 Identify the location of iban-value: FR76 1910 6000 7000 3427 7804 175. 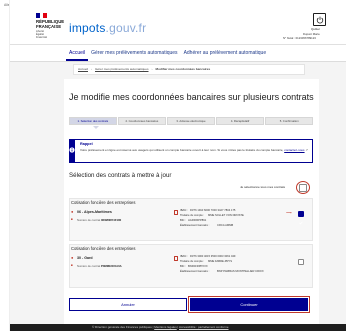
(213, 210).